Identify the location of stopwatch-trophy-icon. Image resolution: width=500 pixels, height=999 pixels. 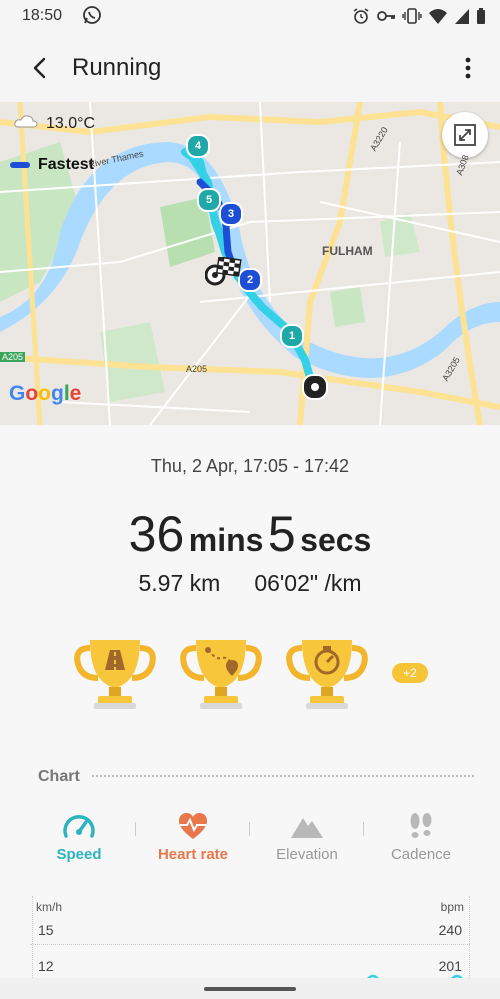
(327, 673).